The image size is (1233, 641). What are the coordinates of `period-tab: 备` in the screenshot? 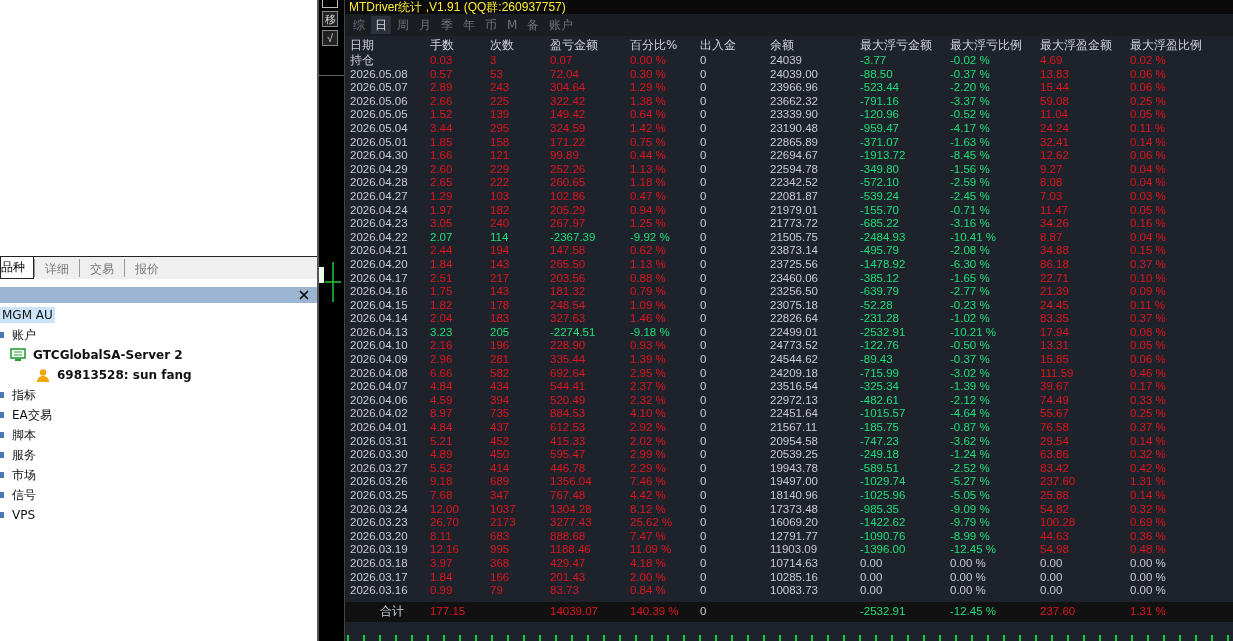 It's located at (533, 25).